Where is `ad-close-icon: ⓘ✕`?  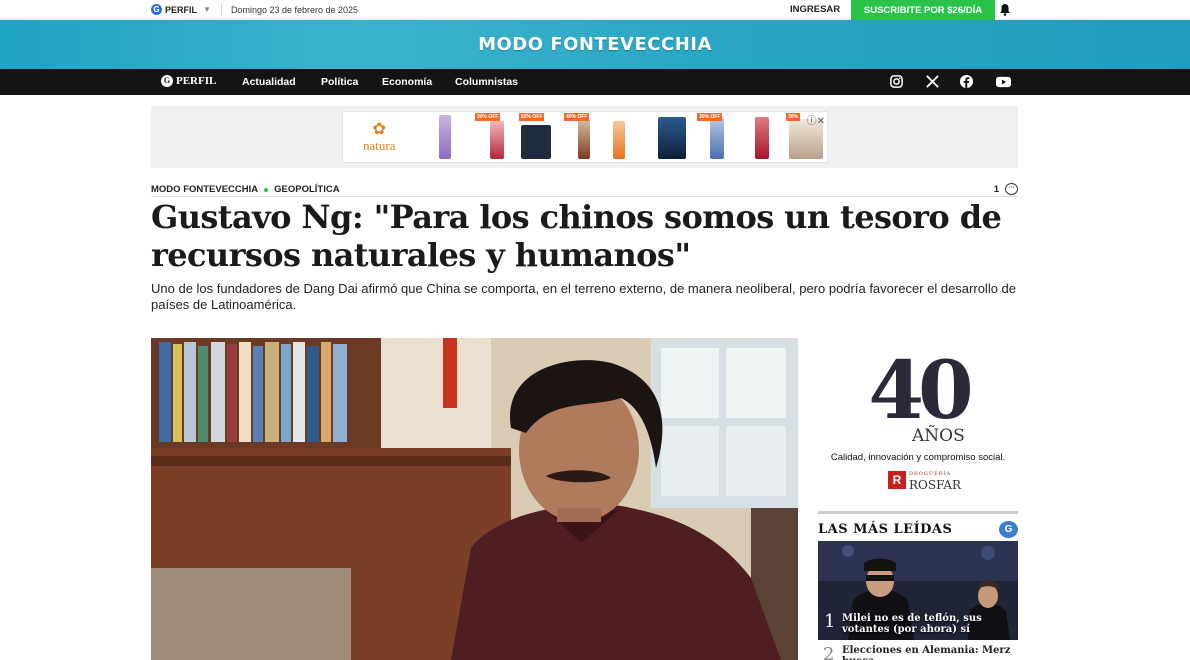
ad-close-icon: ⓘ✕ is located at coordinates (816, 119).